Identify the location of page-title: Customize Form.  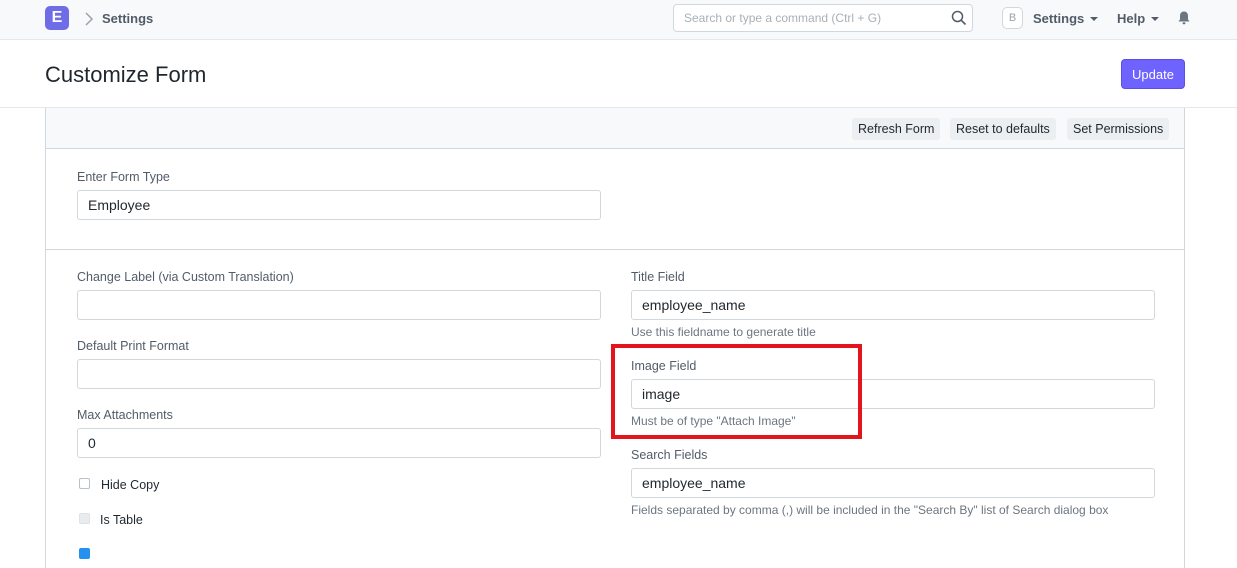
(126, 74).